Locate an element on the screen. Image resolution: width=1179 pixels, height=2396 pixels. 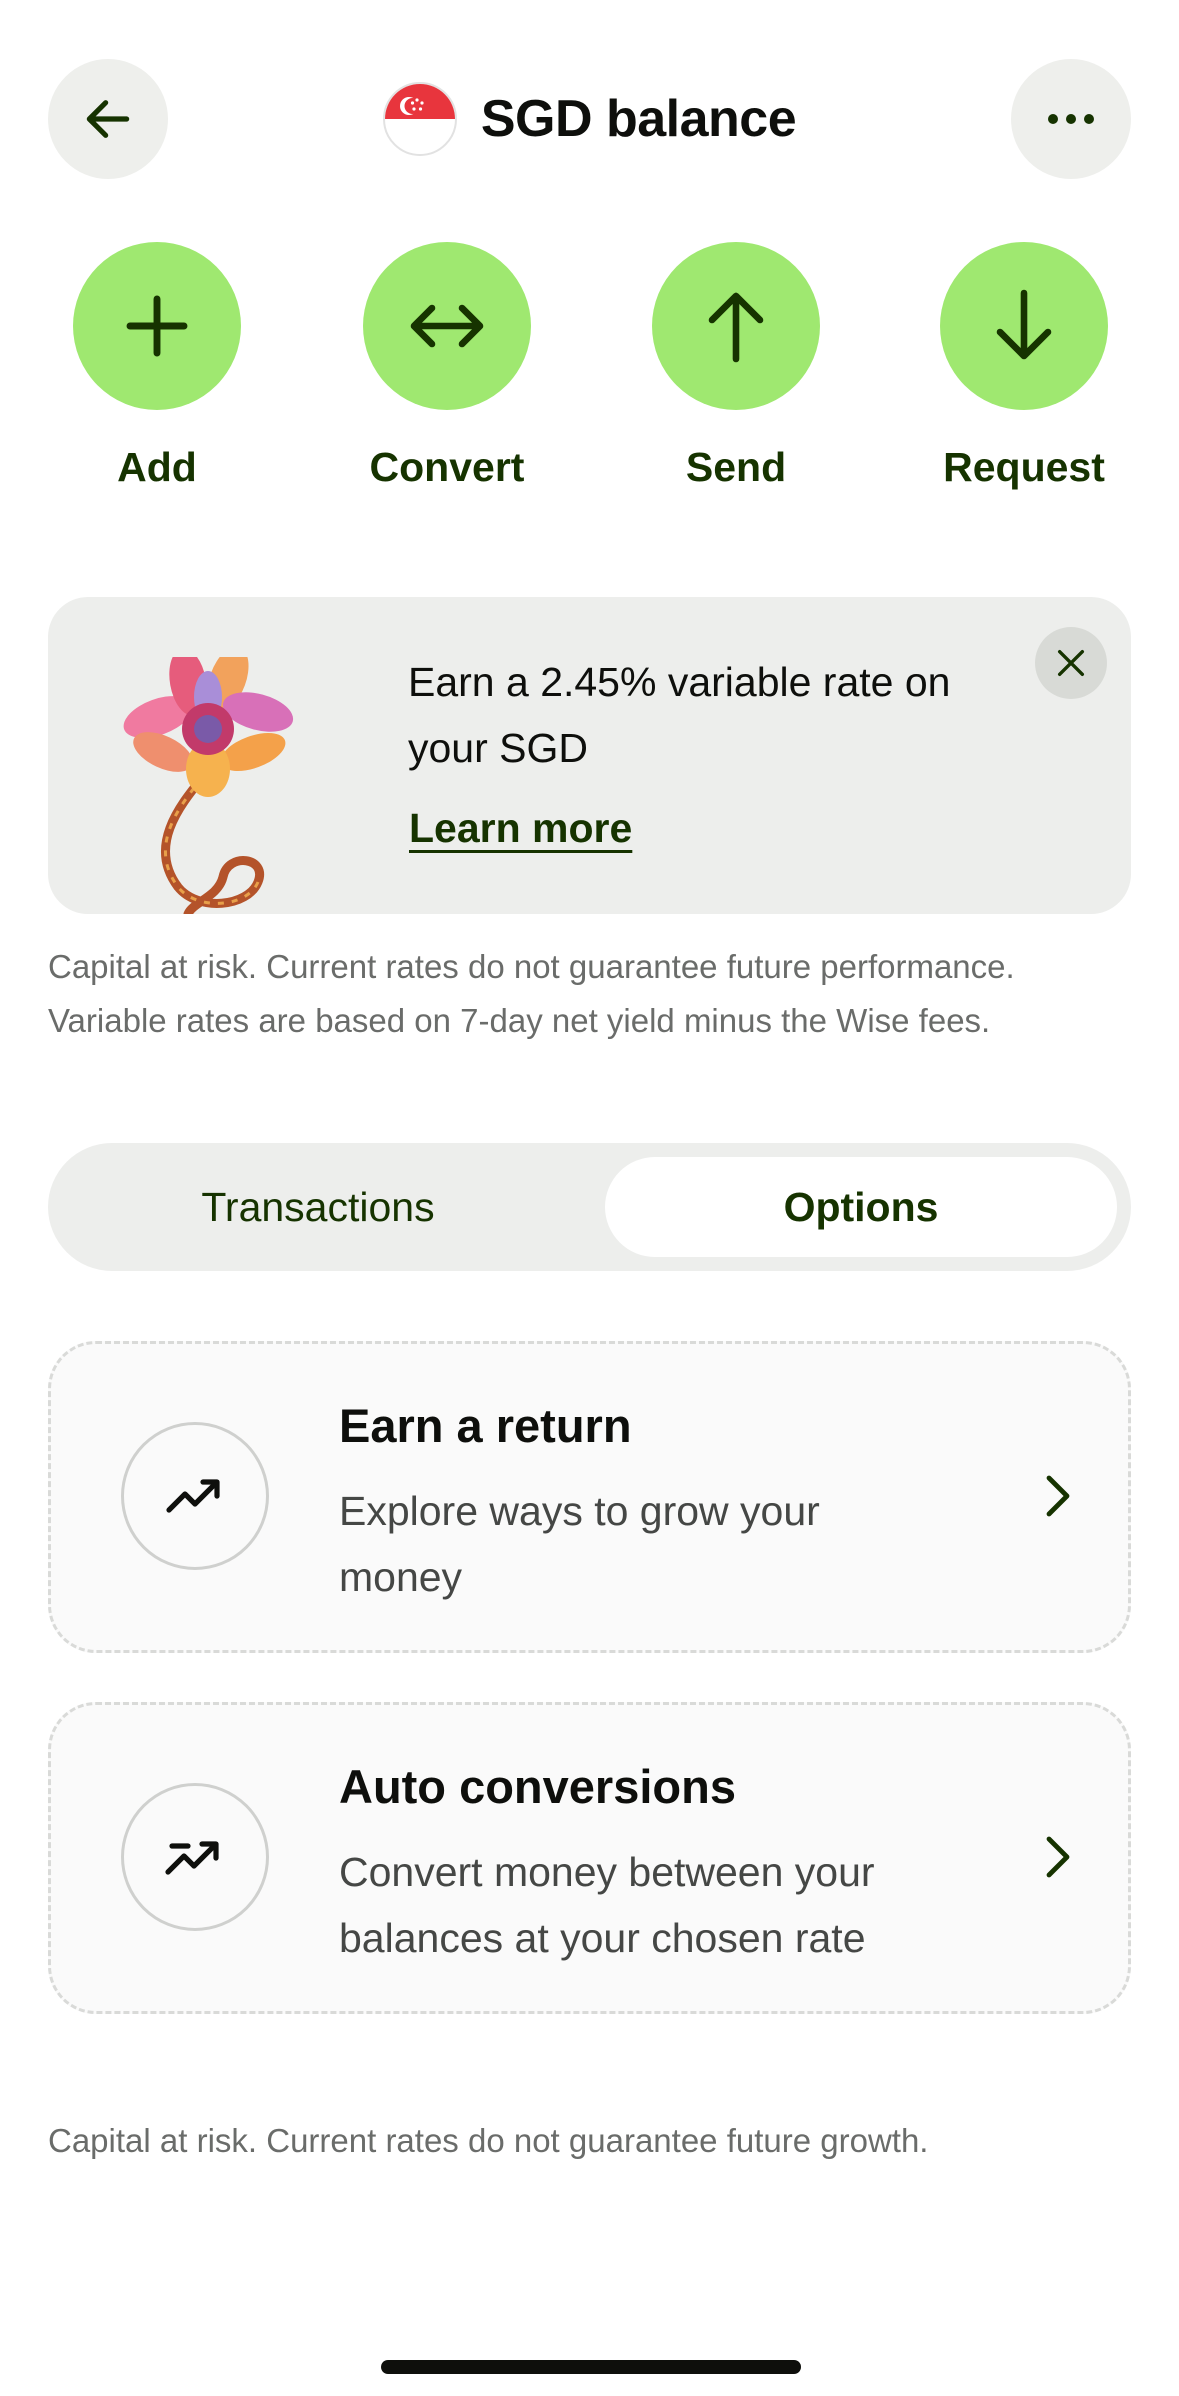
add-action: Add is located at coordinates (157, 366).